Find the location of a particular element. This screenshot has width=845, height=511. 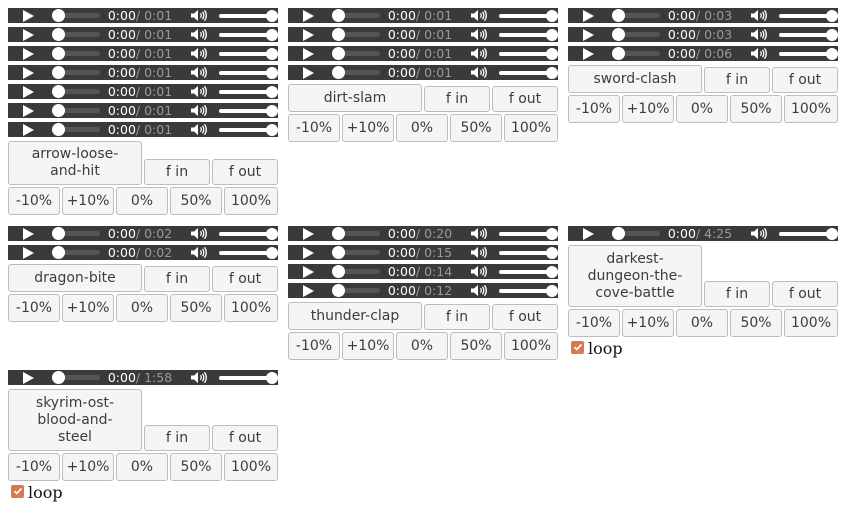

sound-name-button: dirt-slam is located at coordinates (355, 98).